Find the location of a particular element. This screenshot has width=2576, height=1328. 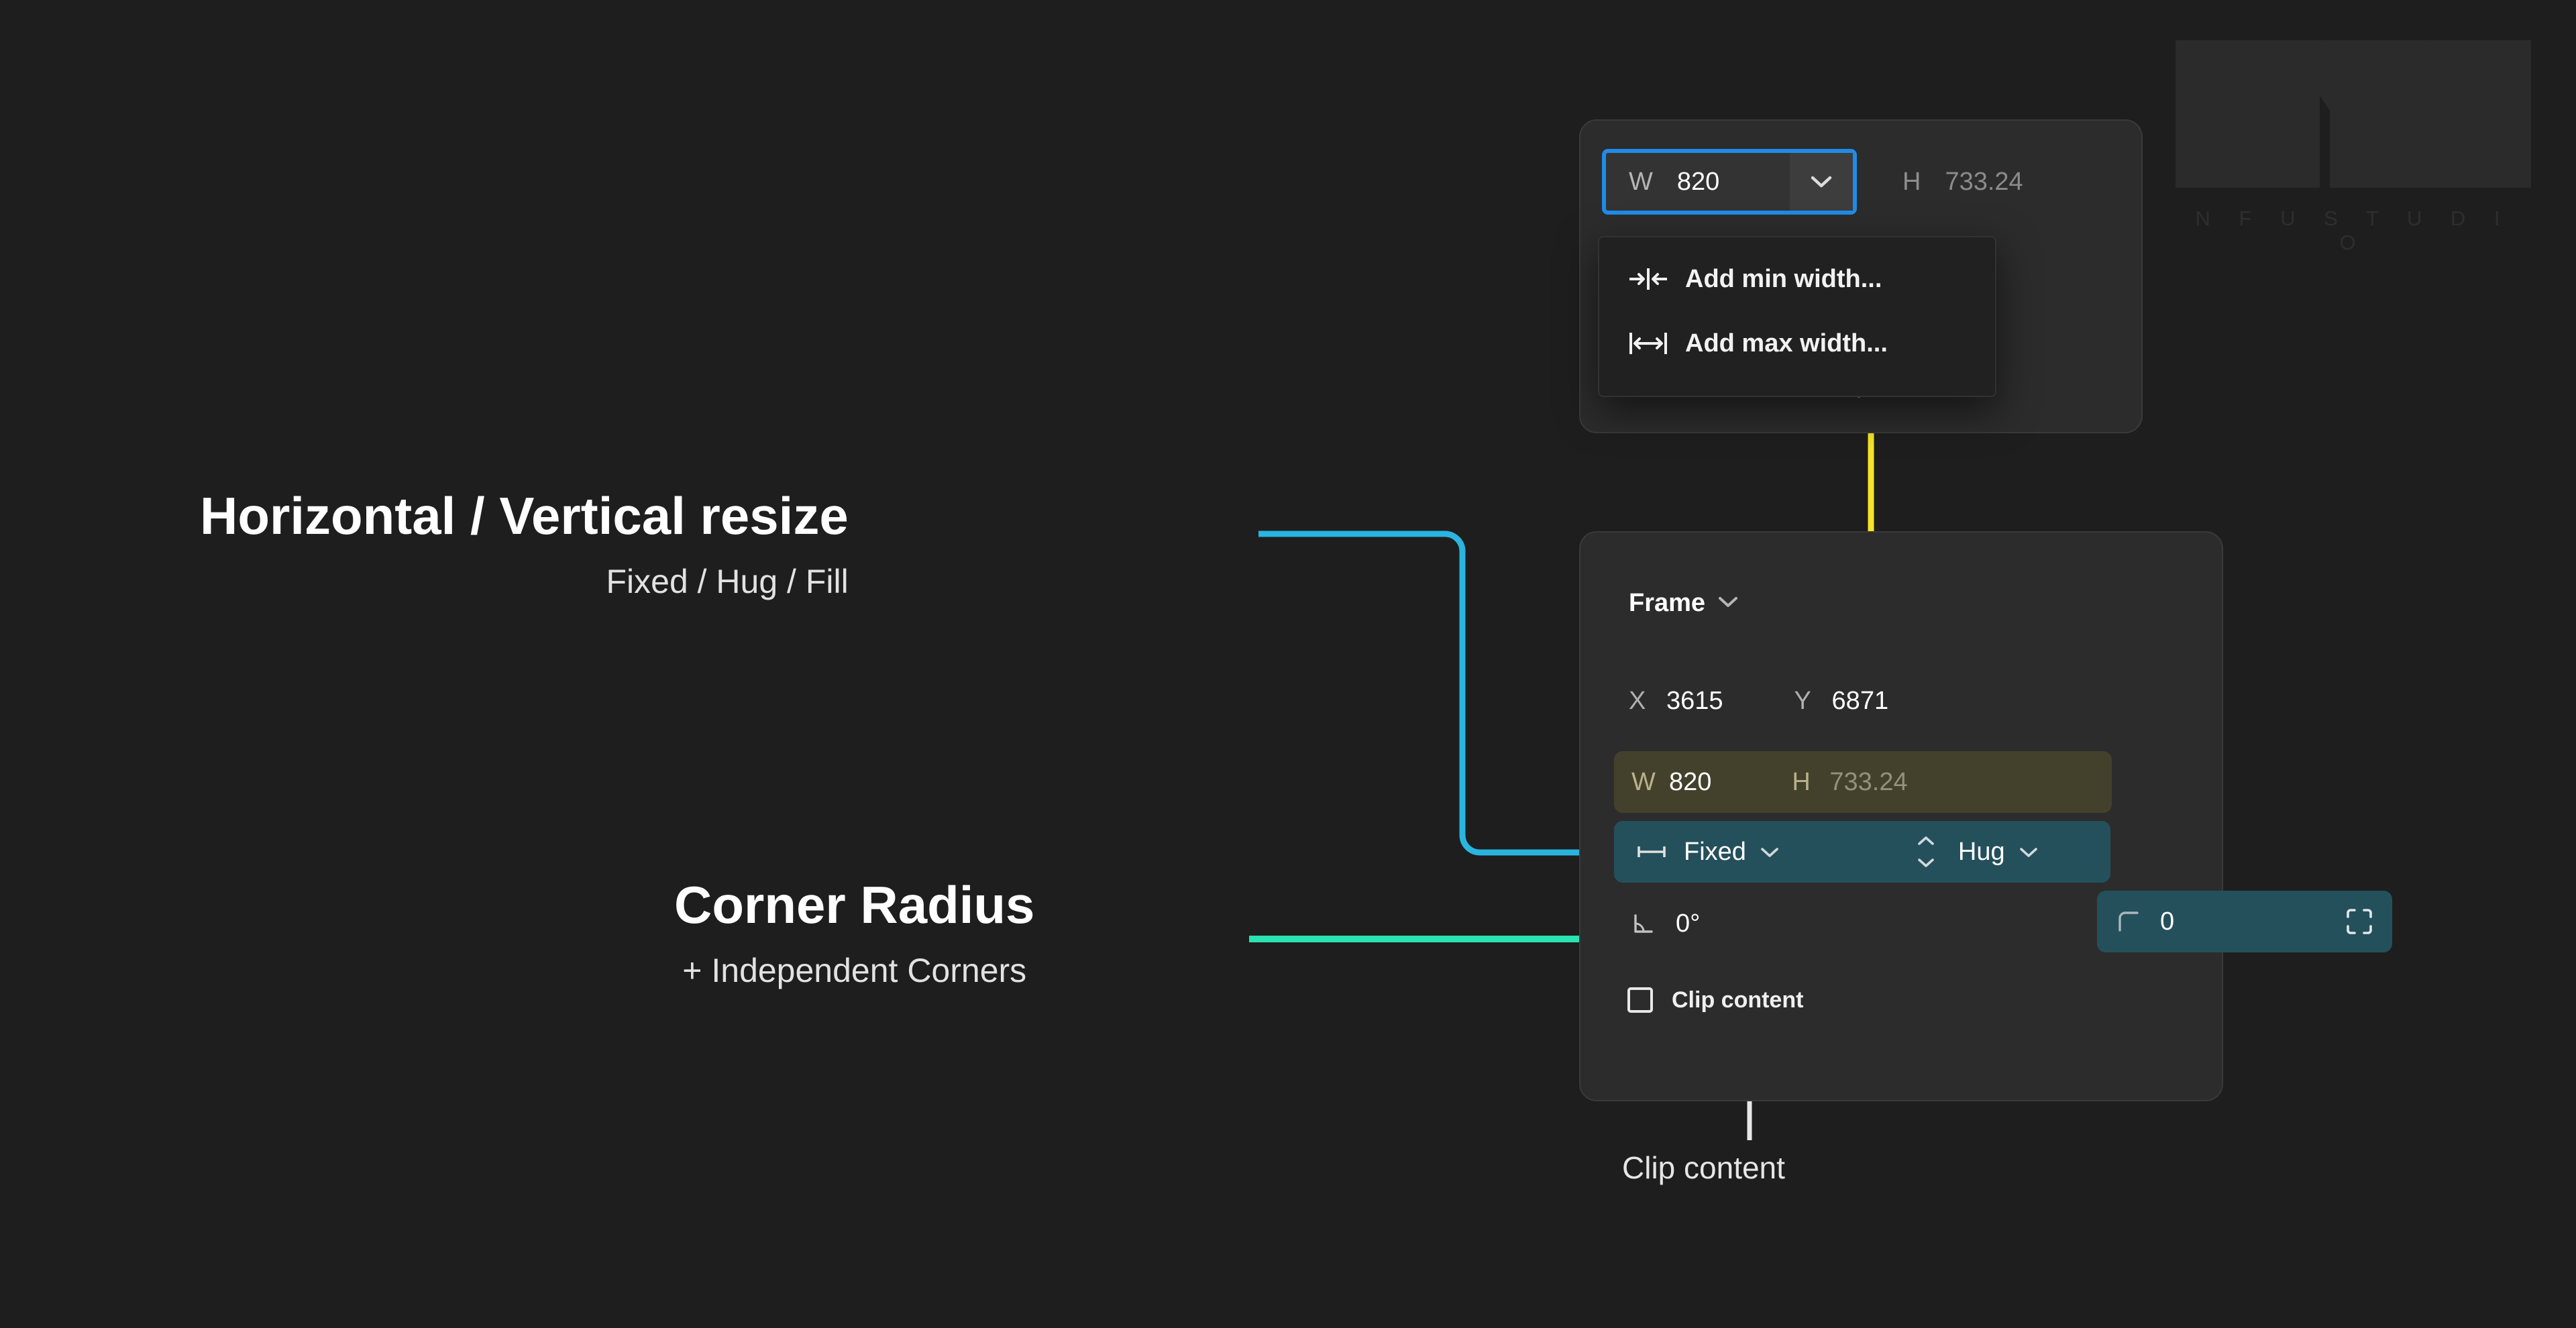

corner-radius-value: 0 is located at coordinates (2167, 921).